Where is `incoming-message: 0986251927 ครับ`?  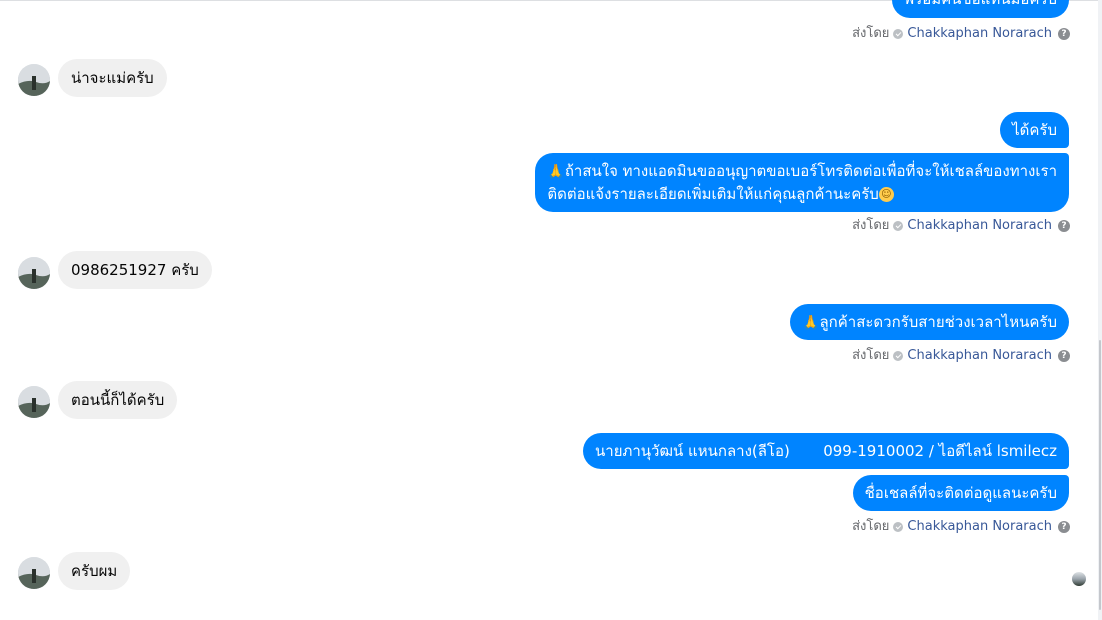
incoming-message: 0986251927 ครับ is located at coordinates (135, 270).